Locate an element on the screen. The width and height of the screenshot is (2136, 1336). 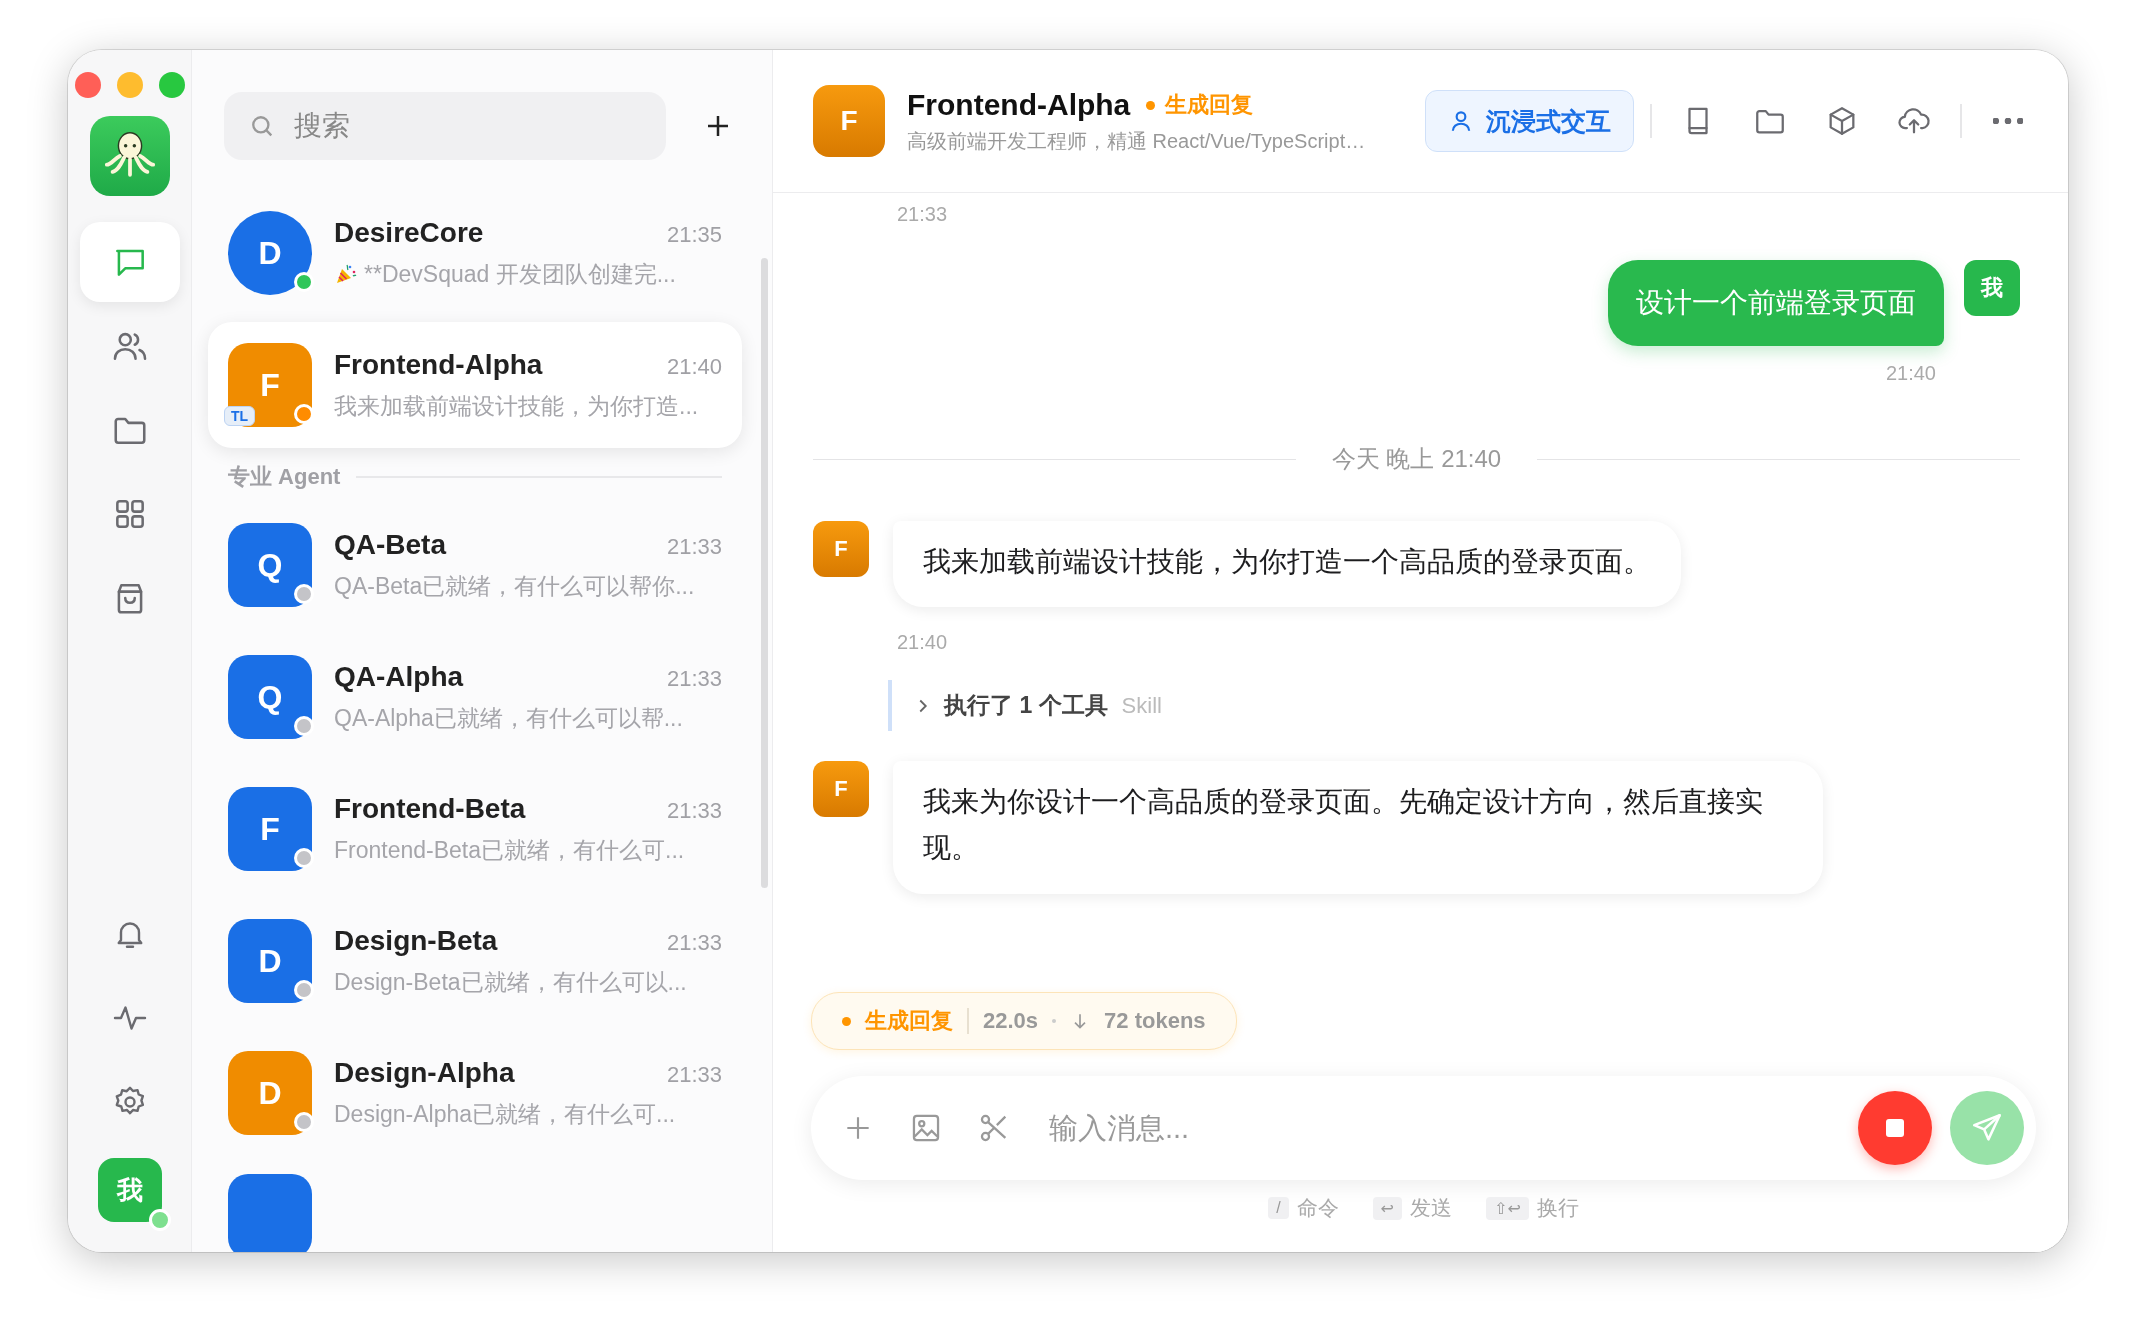
section-label: 专业 Agent is located at coordinates (284, 477).